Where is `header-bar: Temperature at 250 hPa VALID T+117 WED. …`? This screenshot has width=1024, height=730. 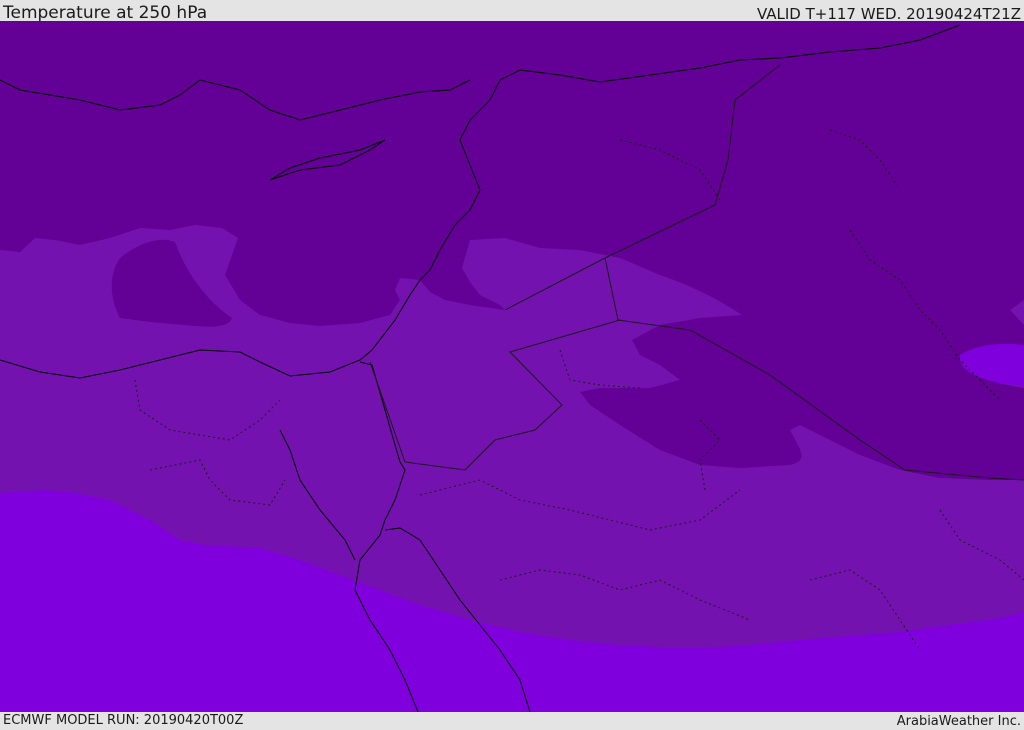 header-bar: Temperature at 250 hPa VALID T+117 WED. … is located at coordinates (512, 11).